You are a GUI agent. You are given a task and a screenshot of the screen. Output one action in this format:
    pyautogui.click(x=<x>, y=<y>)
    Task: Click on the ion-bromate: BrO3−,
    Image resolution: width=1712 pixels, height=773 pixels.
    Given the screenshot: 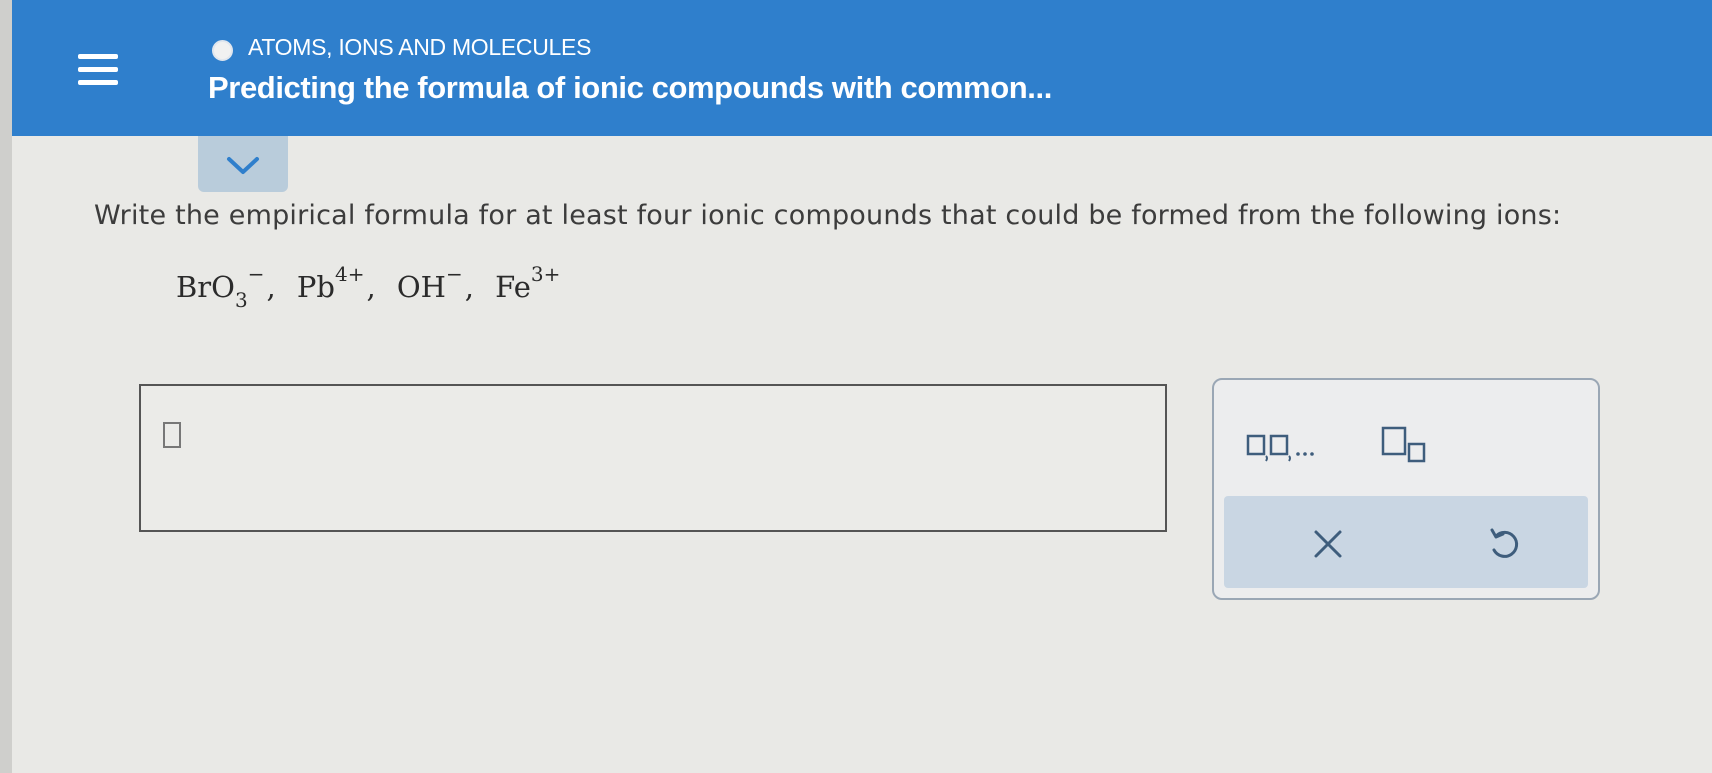 What is the action you would take?
    pyautogui.click(x=226, y=287)
    